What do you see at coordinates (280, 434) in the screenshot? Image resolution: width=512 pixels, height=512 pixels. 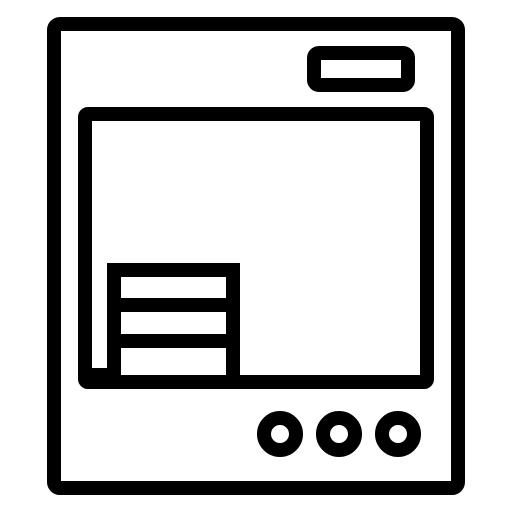 I see `button-1-icon` at bounding box center [280, 434].